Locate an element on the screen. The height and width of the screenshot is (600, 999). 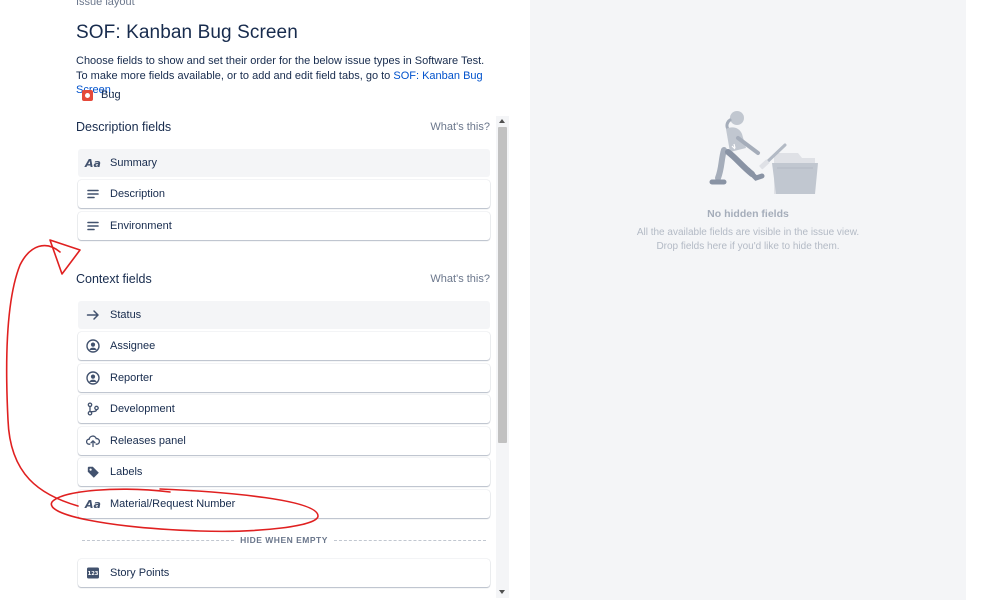
field-label: Assignee is located at coordinates (133, 346).